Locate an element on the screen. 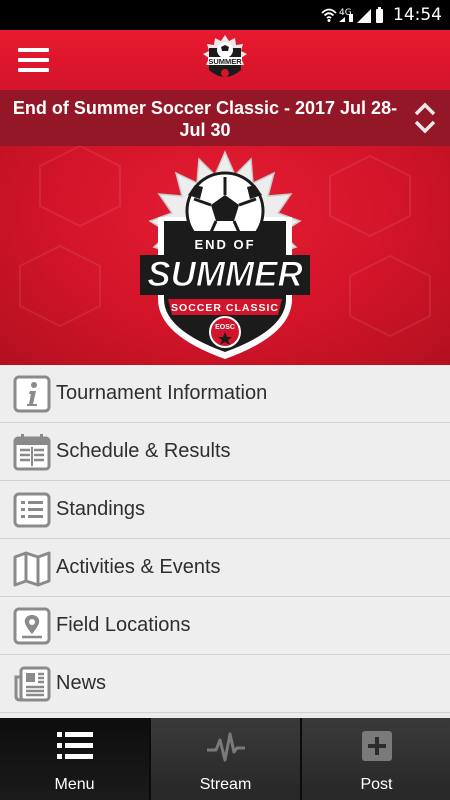 The image size is (450, 800). tab-menu: Menu is located at coordinates (74, 759).